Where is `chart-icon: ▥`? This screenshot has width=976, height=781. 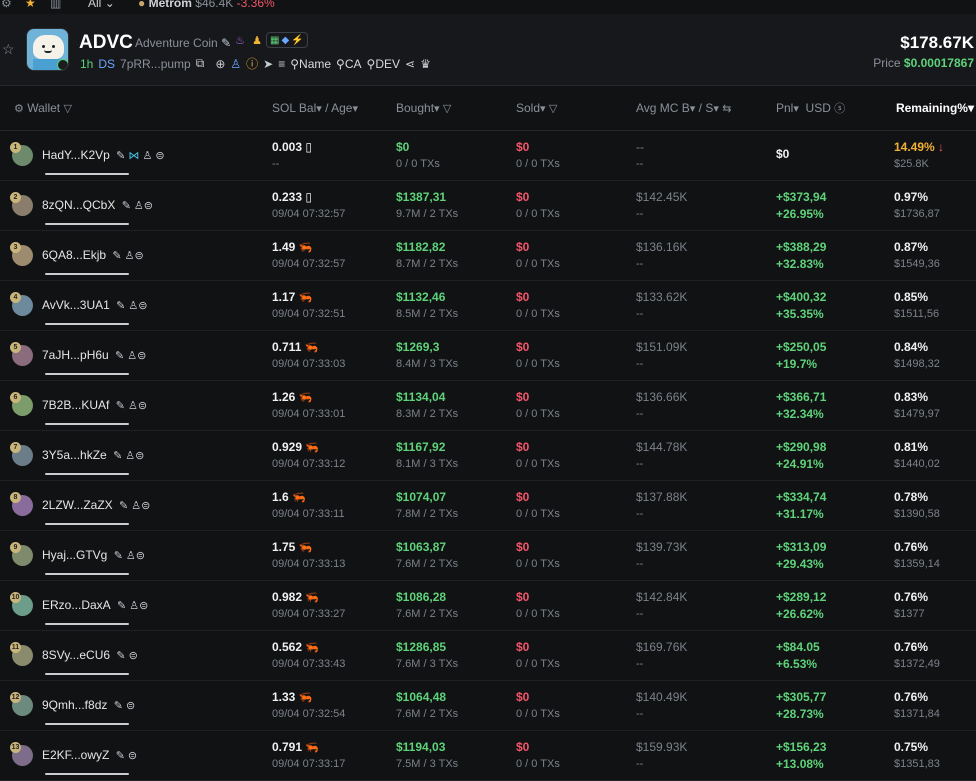
chart-icon: ▥ is located at coordinates (55, 5).